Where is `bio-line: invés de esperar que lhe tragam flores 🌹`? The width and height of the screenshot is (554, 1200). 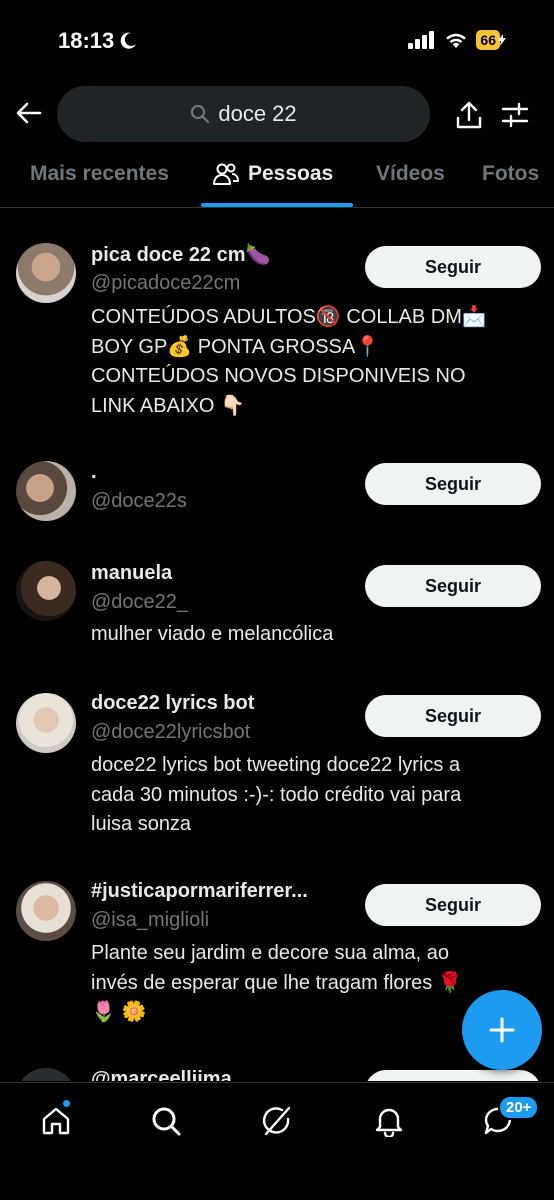 bio-line: invés de esperar que lhe tragam flores 🌹 is located at coordinates (277, 982).